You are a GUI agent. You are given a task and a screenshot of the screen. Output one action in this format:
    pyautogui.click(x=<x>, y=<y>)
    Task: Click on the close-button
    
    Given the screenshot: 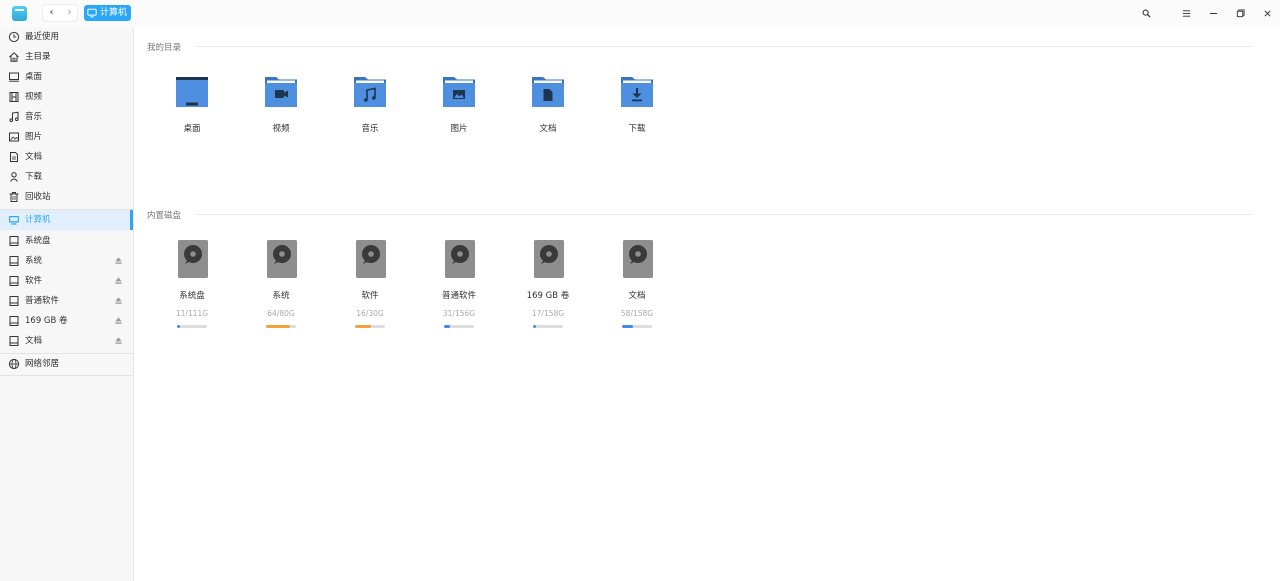 What is the action you would take?
    pyautogui.click(x=1267, y=13)
    